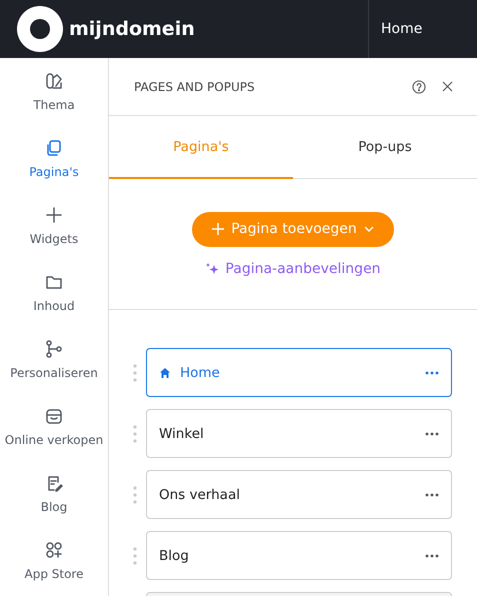 This screenshot has height=596, width=477. Describe the element at coordinates (419, 87) in the screenshot. I see `help-icon` at that location.